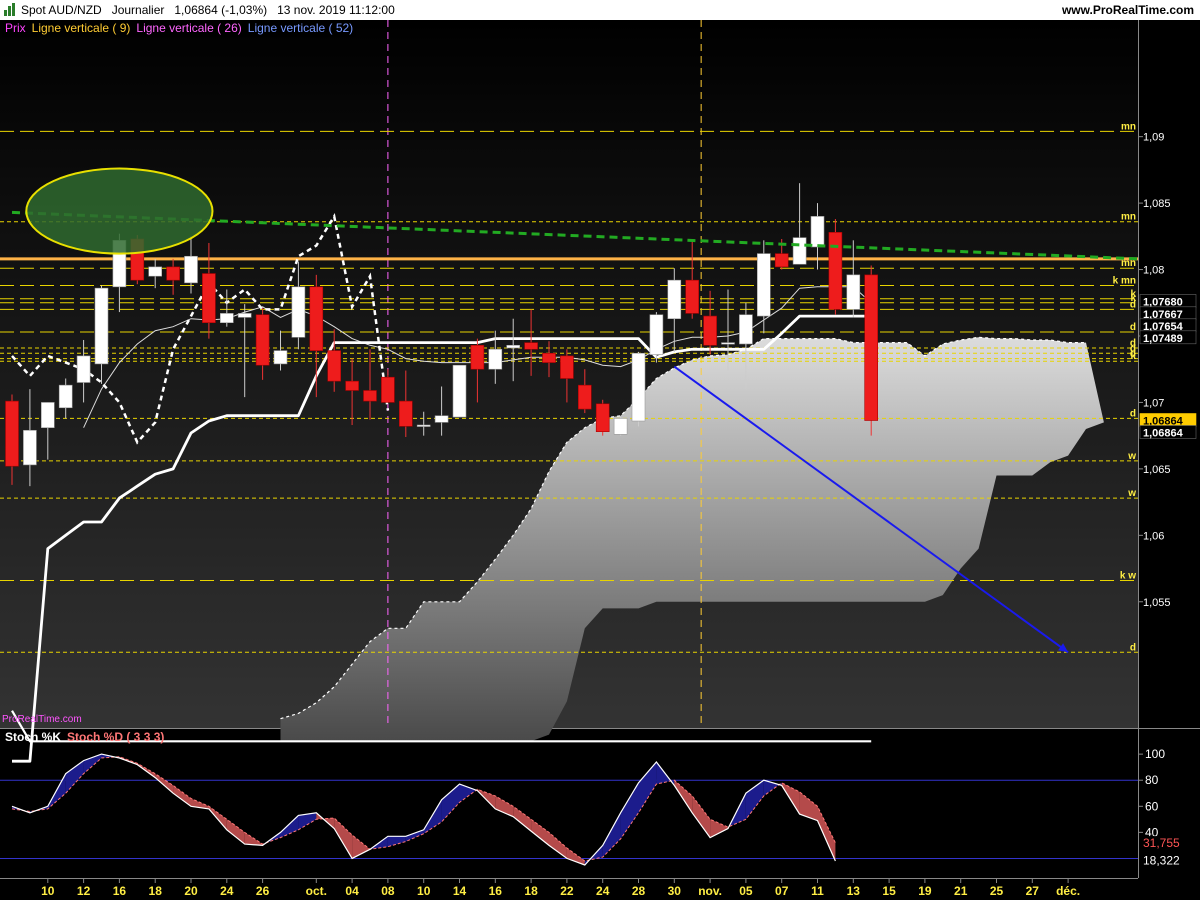 This screenshot has width=1200, height=900. Describe the element at coordinates (1161, 843) in the screenshot. I see `stoch-value-label-0: 31,755` at that location.